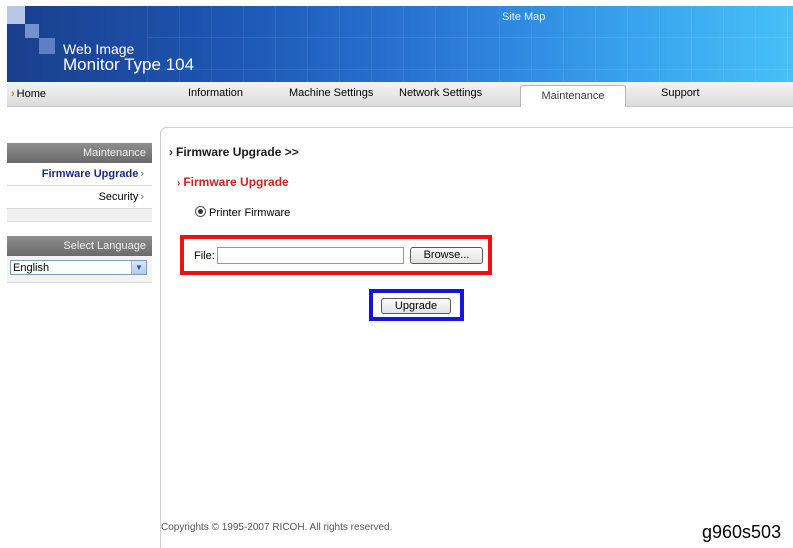  I want to click on sidebar-item-label: Security, so click(118, 197).